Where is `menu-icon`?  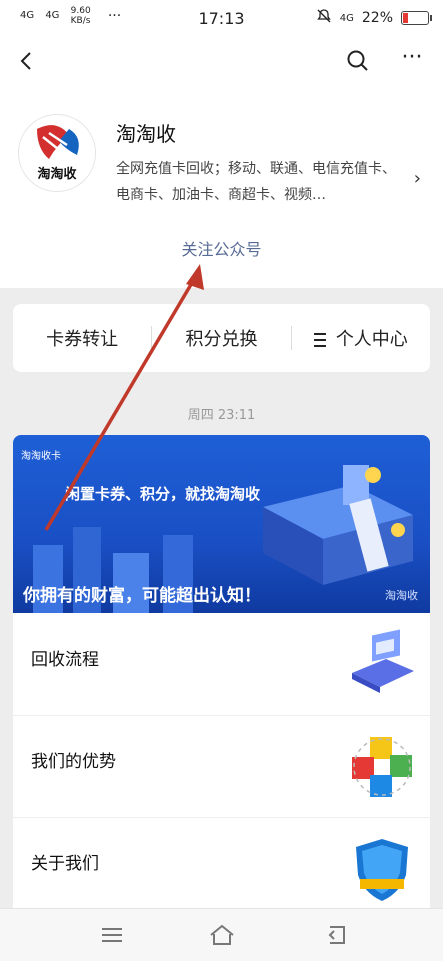
menu-icon is located at coordinates (112, 935).